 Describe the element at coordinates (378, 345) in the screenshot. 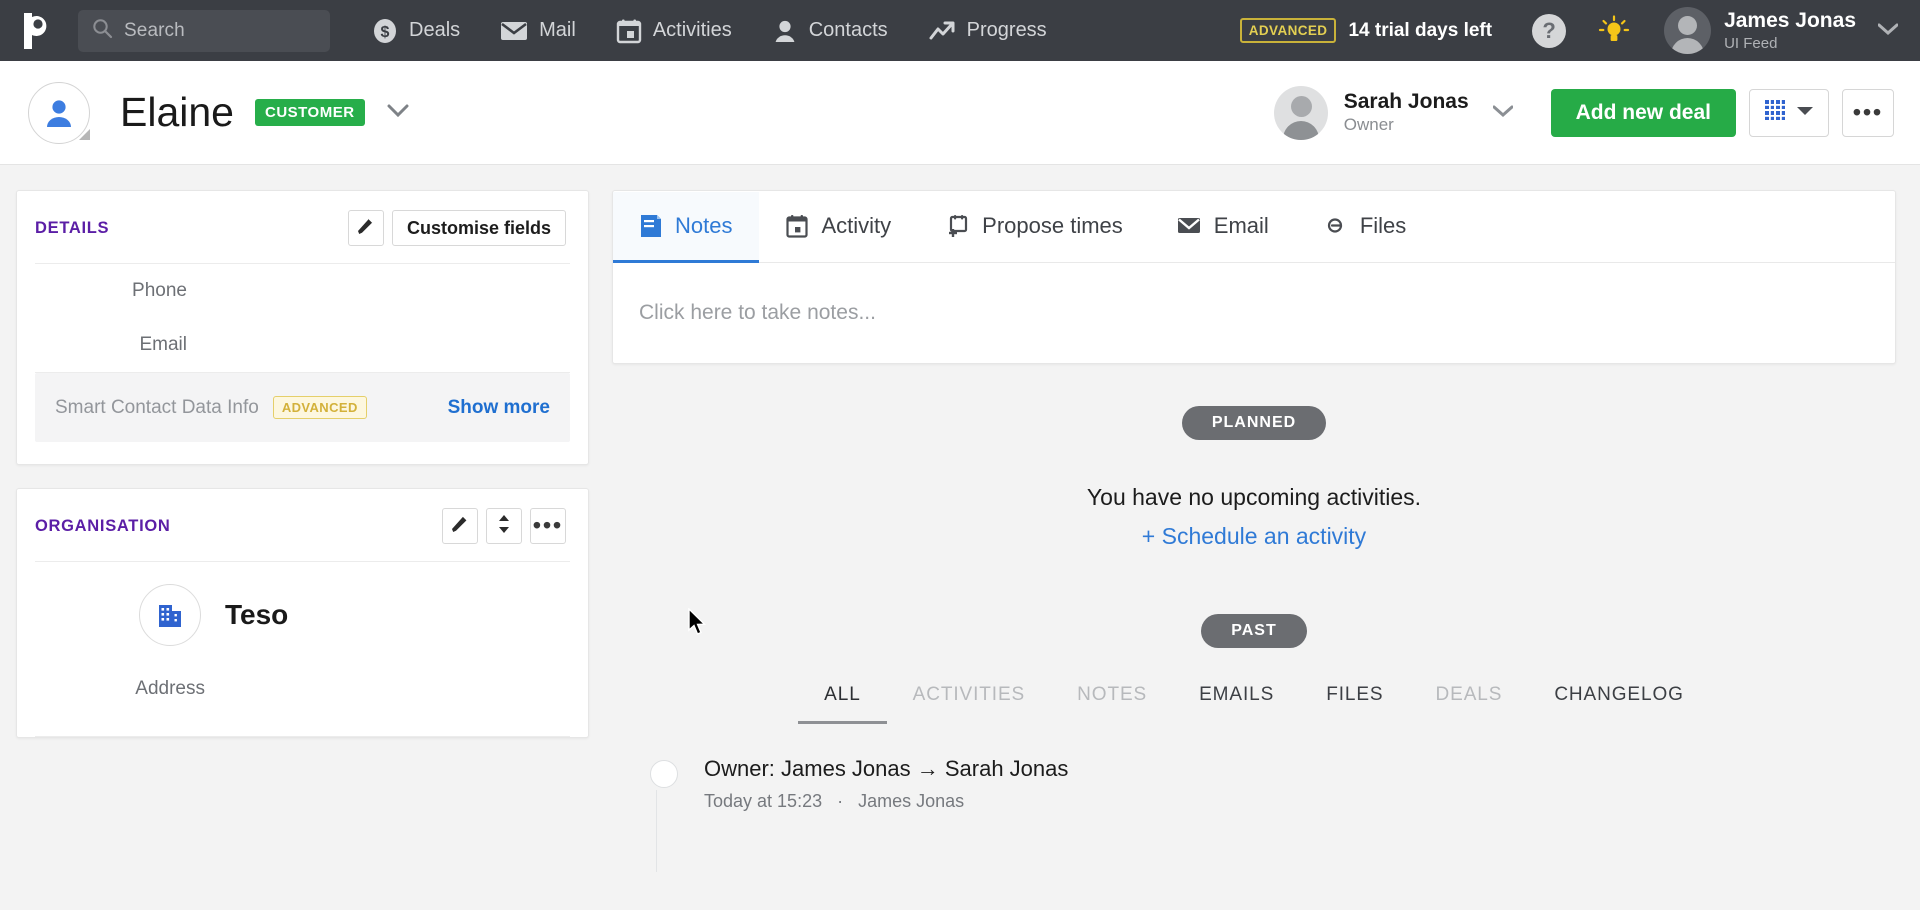

I see `field-value-email` at that location.